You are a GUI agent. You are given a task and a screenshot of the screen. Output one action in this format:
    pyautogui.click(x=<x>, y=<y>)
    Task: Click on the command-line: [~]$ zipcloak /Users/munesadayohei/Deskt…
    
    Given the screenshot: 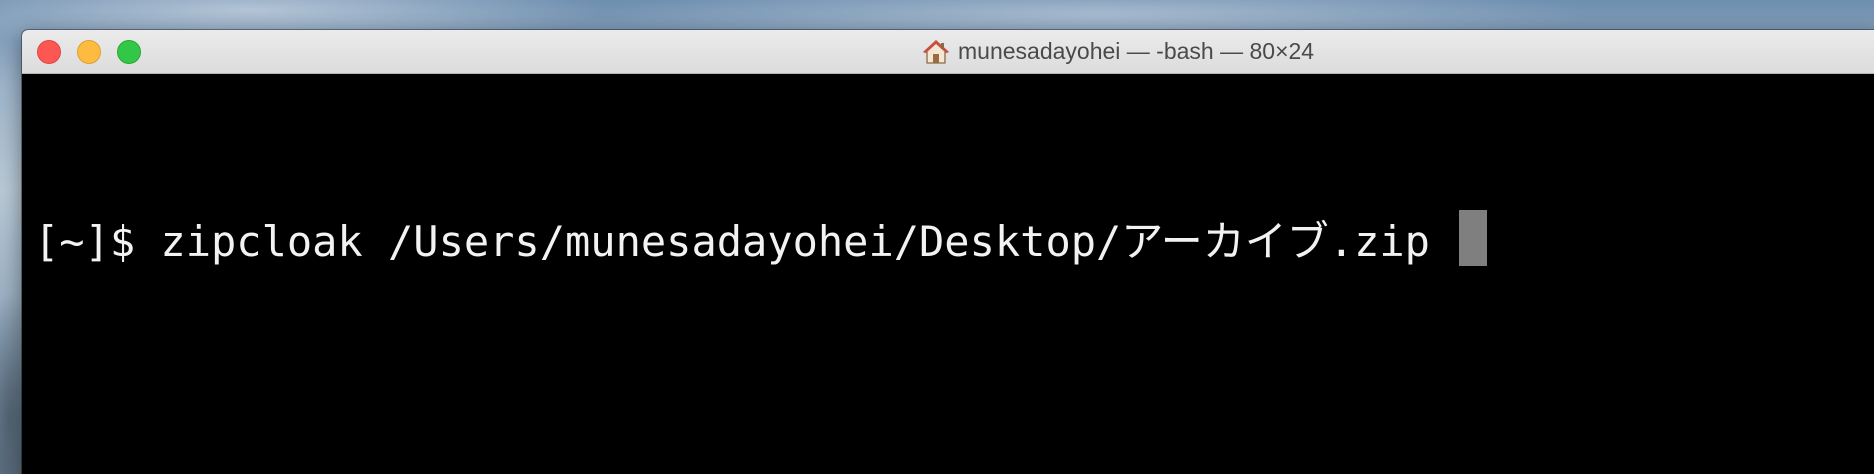 What is the action you would take?
    pyautogui.click(x=761, y=238)
    